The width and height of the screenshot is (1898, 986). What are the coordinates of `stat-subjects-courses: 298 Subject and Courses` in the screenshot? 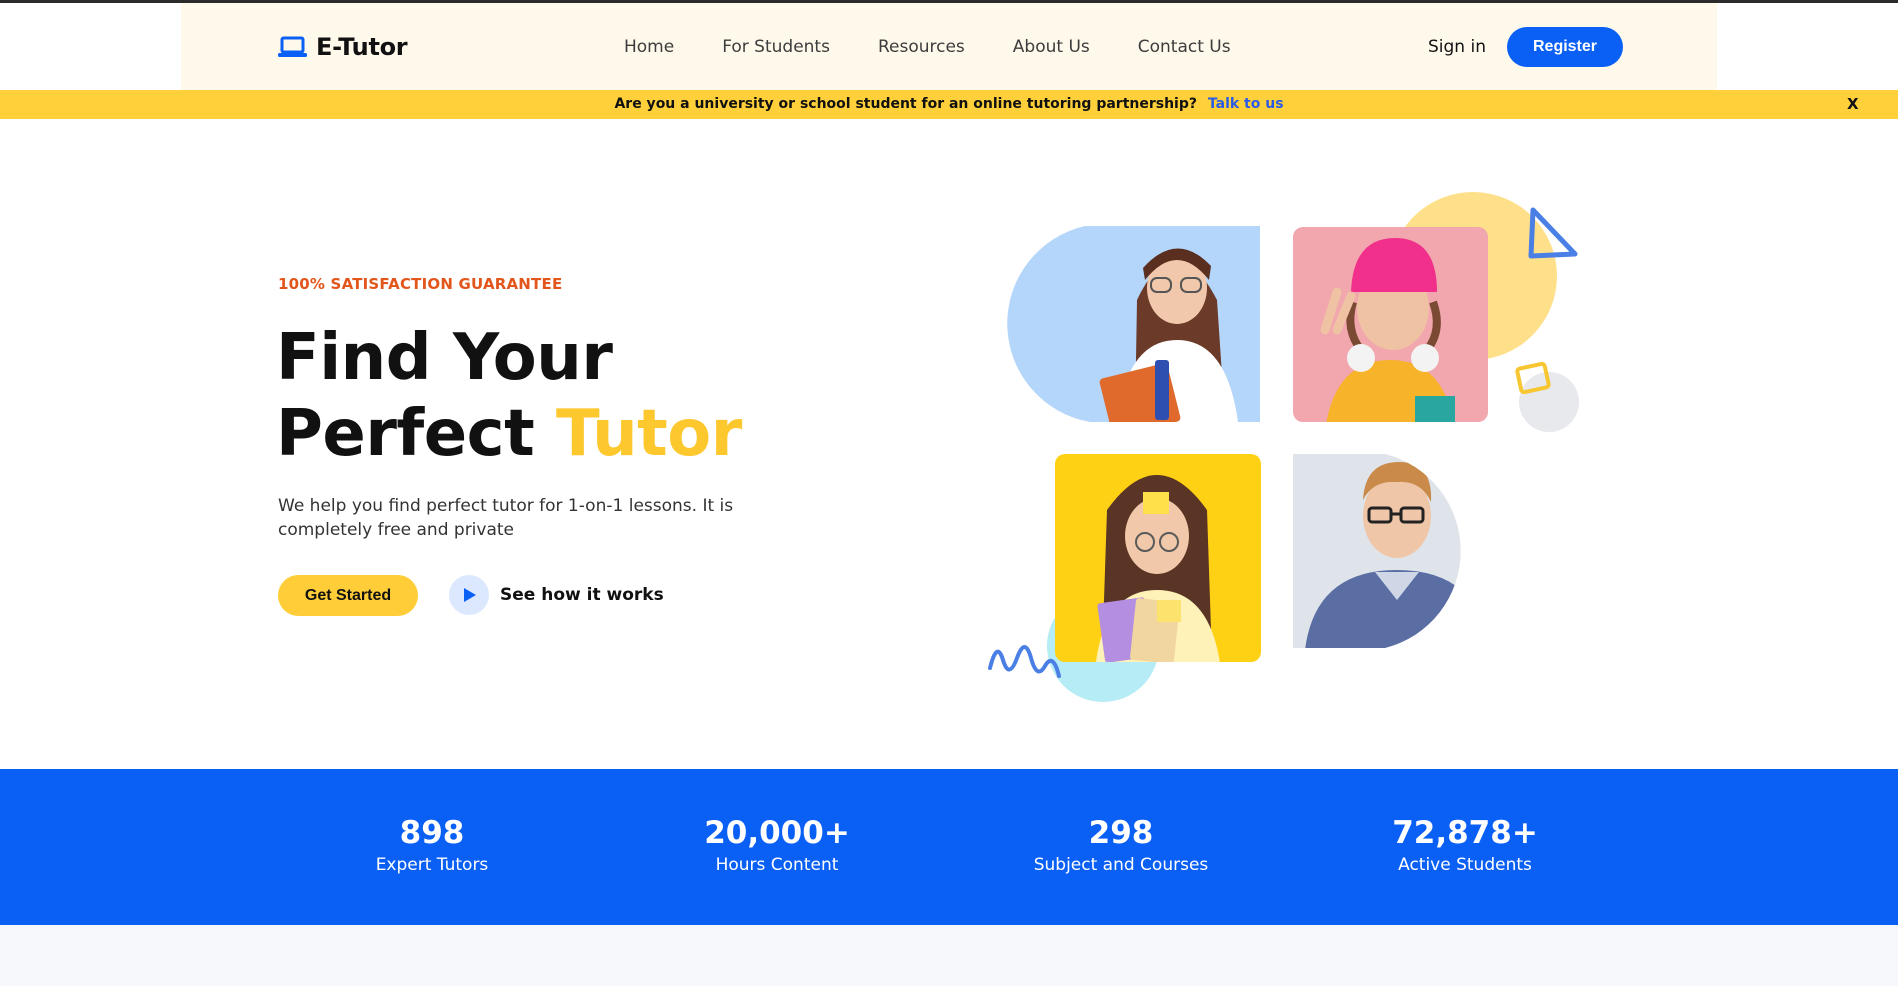 It's located at (1121, 846).